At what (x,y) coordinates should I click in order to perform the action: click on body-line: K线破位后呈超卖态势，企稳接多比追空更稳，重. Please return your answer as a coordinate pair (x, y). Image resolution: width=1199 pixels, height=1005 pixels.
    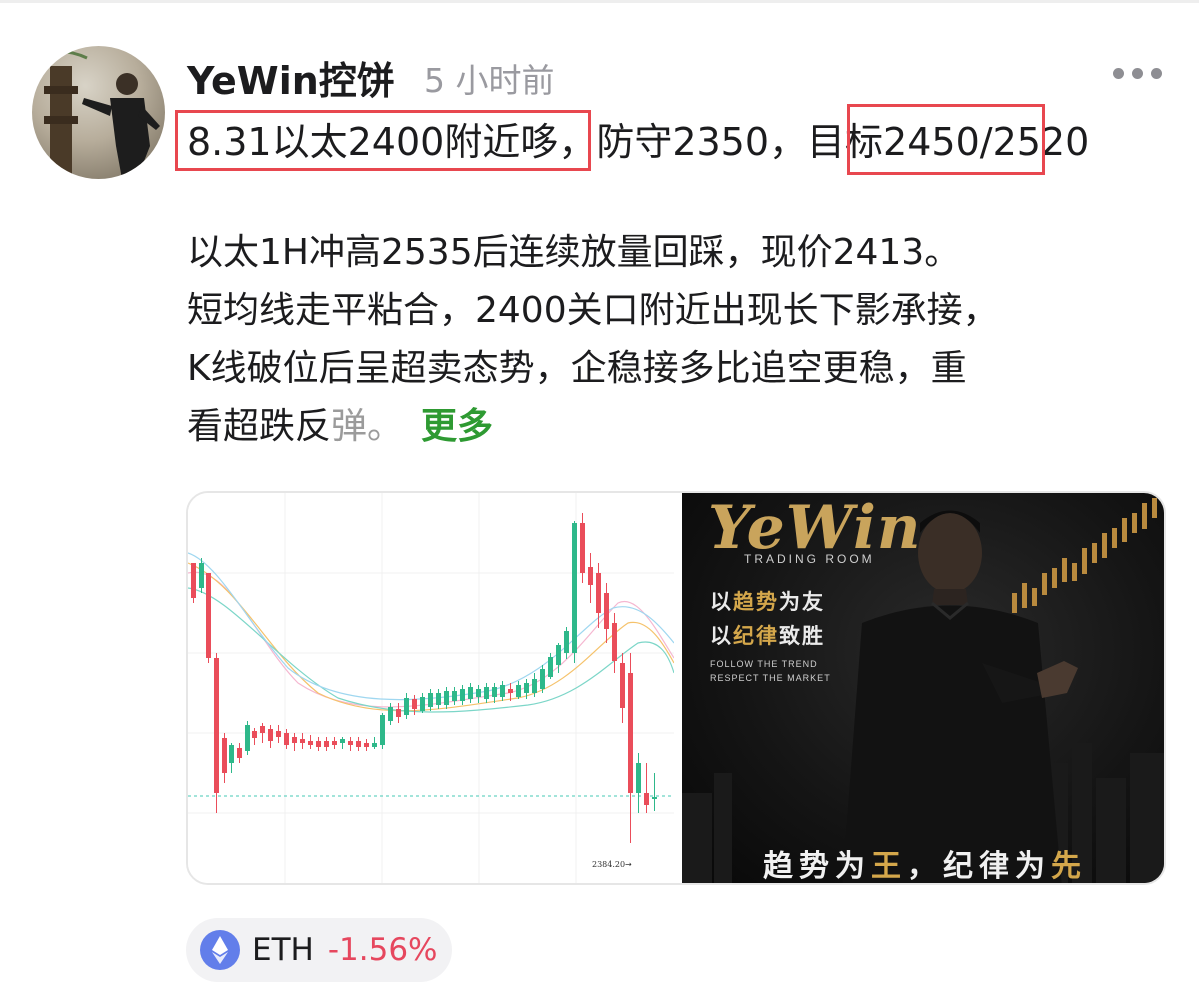
    Looking at the image, I should click on (577, 368).